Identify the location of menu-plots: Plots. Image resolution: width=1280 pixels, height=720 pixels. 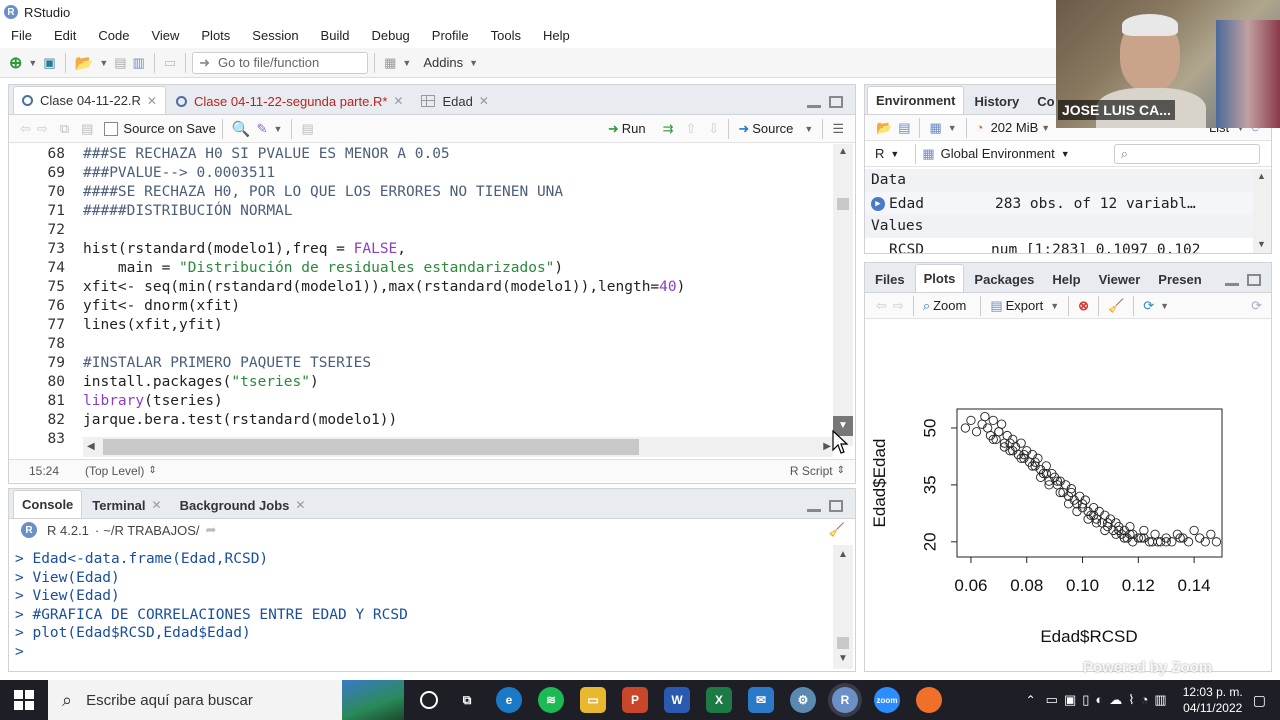
(215, 35).